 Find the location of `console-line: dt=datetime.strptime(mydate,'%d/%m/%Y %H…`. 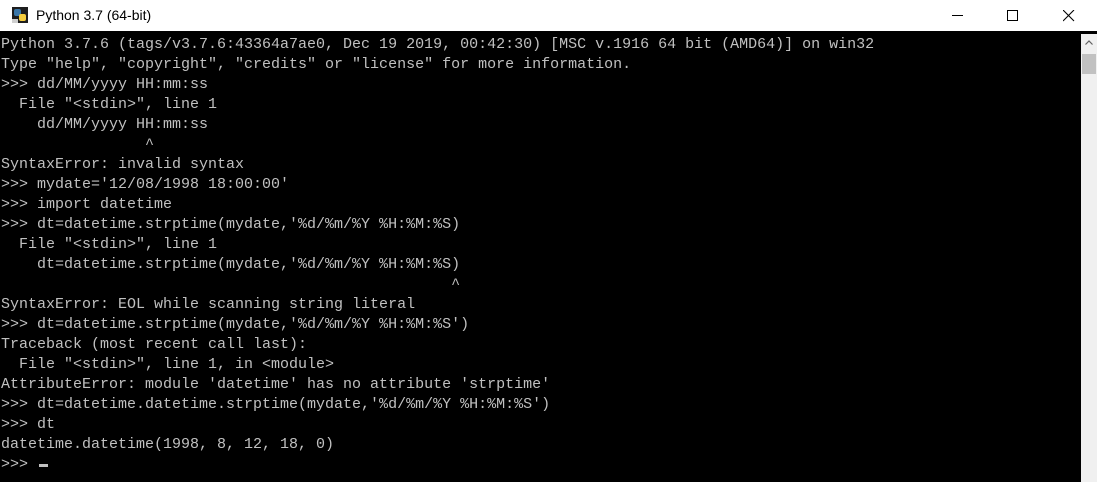

console-line: dt=datetime.strptime(mydate,'%d/%m/%Y %H… is located at coordinates (231, 264).